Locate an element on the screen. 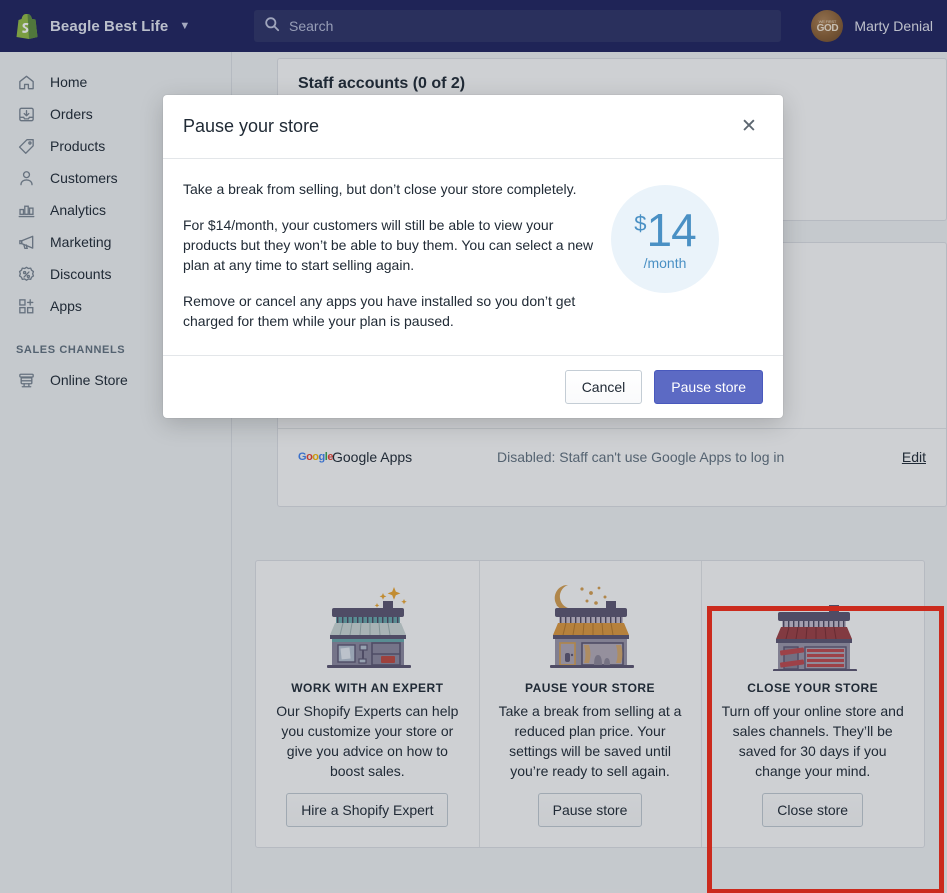  price-amount: 14 is located at coordinates (671, 230).